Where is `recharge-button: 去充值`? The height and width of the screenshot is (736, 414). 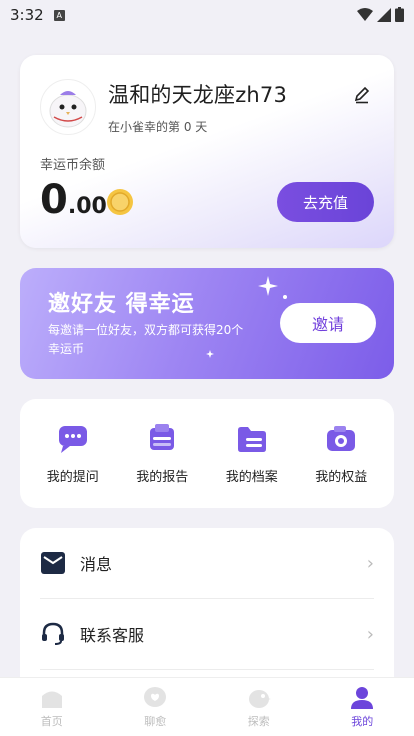
recharge-button: 去充值 is located at coordinates (325, 202).